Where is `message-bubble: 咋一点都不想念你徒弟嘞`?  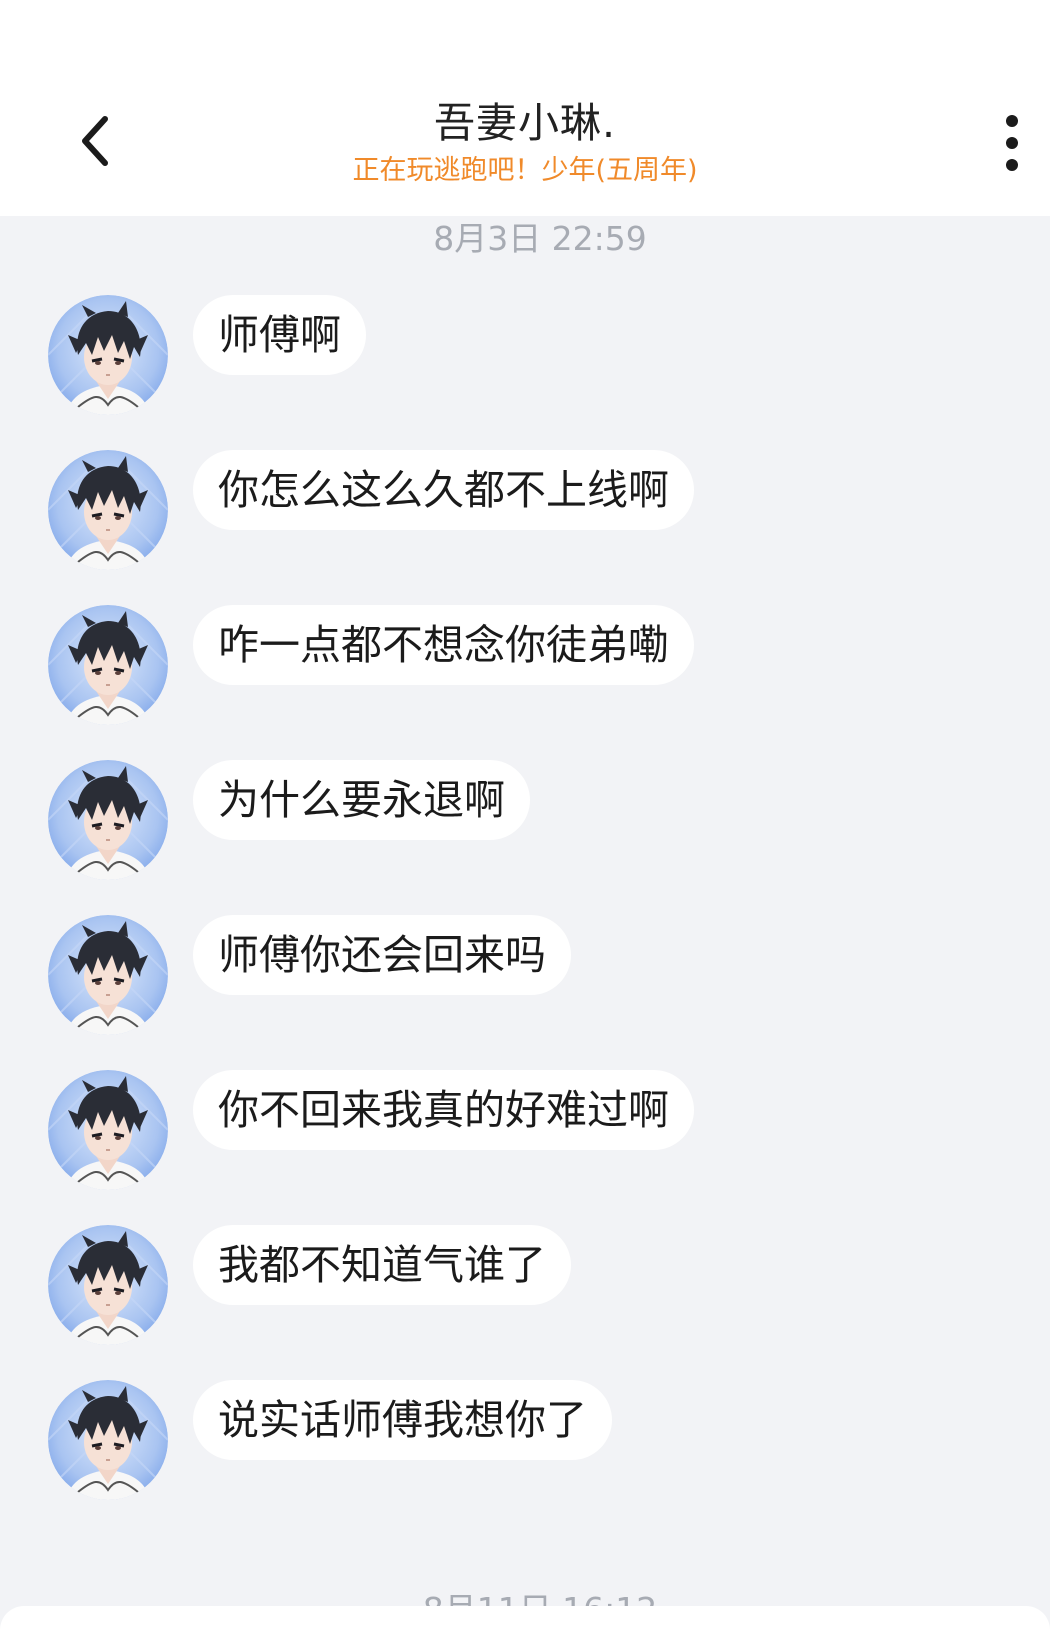 message-bubble: 咋一点都不想念你徒弟嘞 is located at coordinates (443, 645).